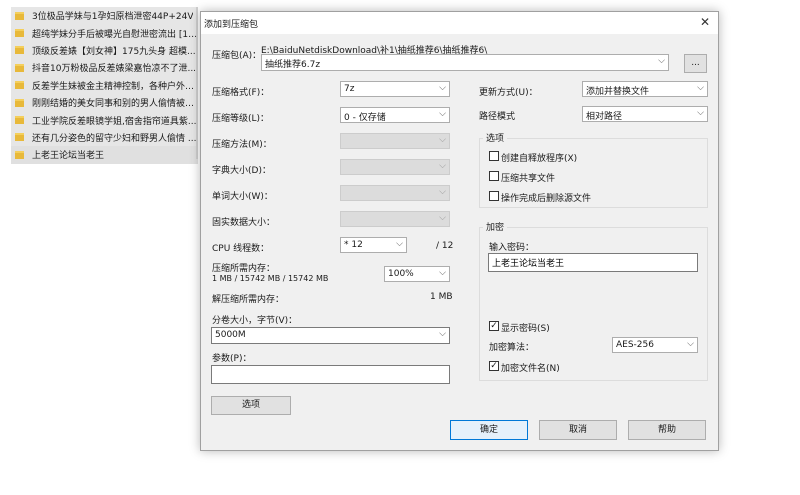 This screenshot has height=495, width=800. Describe the element at coordinates (546, 199) in the screenshot. I see `delete-label: 操作完成后删除源文件` at that location.